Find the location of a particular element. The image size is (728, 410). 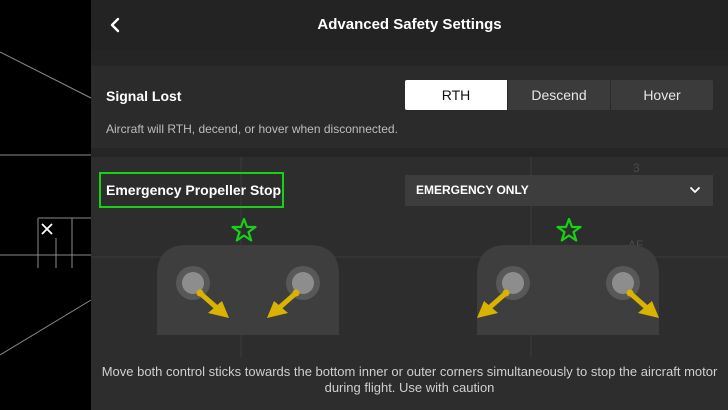

dropdown-value: EMERGENCY ONLY is located at coordinates (472, 190).